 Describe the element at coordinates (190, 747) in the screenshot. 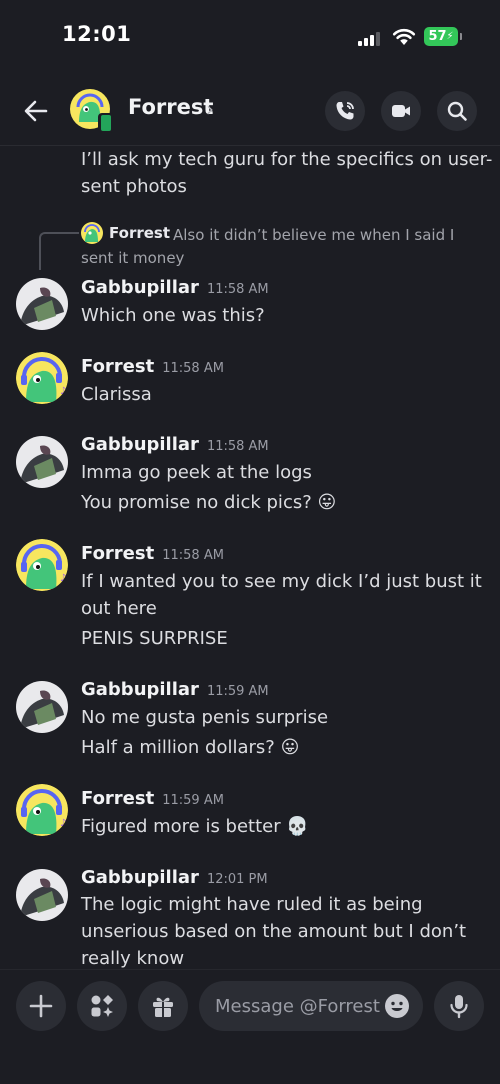

I see `message-line: Half a million dollars? 😛` at that location.